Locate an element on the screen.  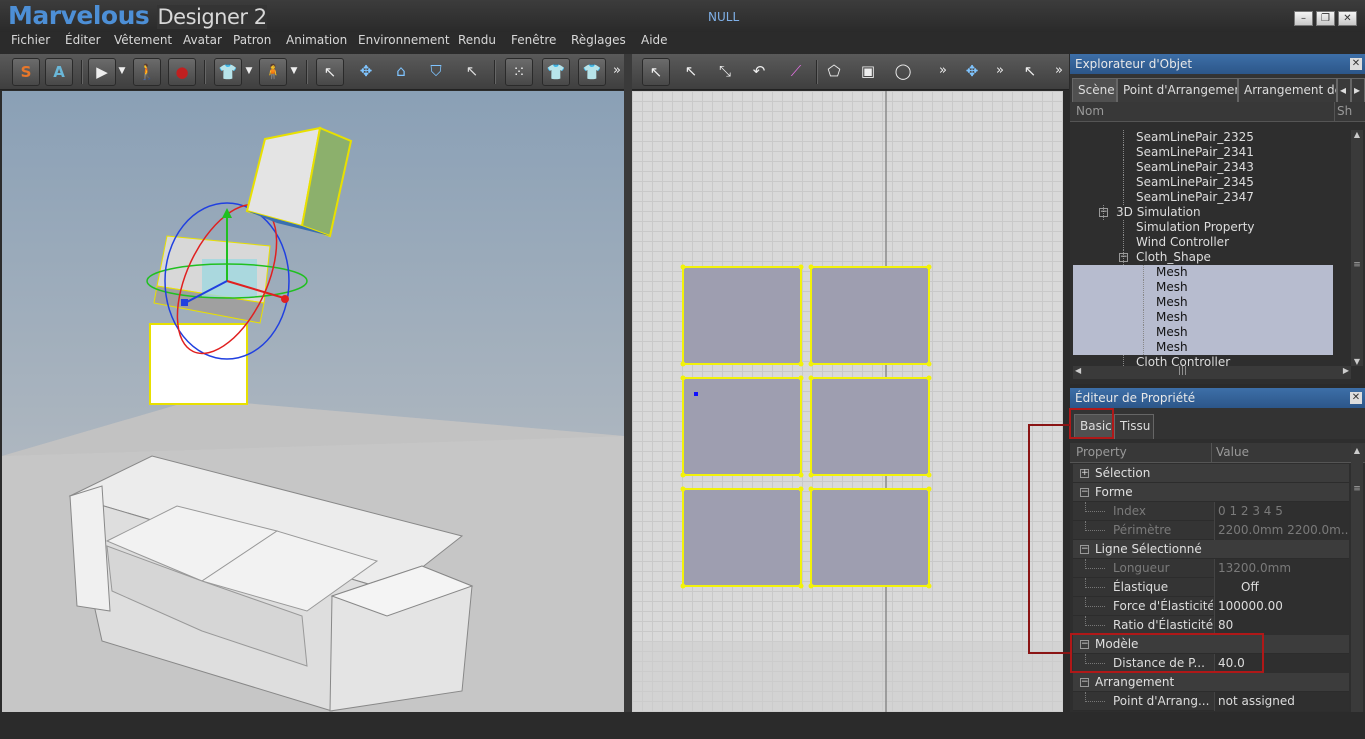
restore-button: ❐ is located at coordinates (1325, 18).